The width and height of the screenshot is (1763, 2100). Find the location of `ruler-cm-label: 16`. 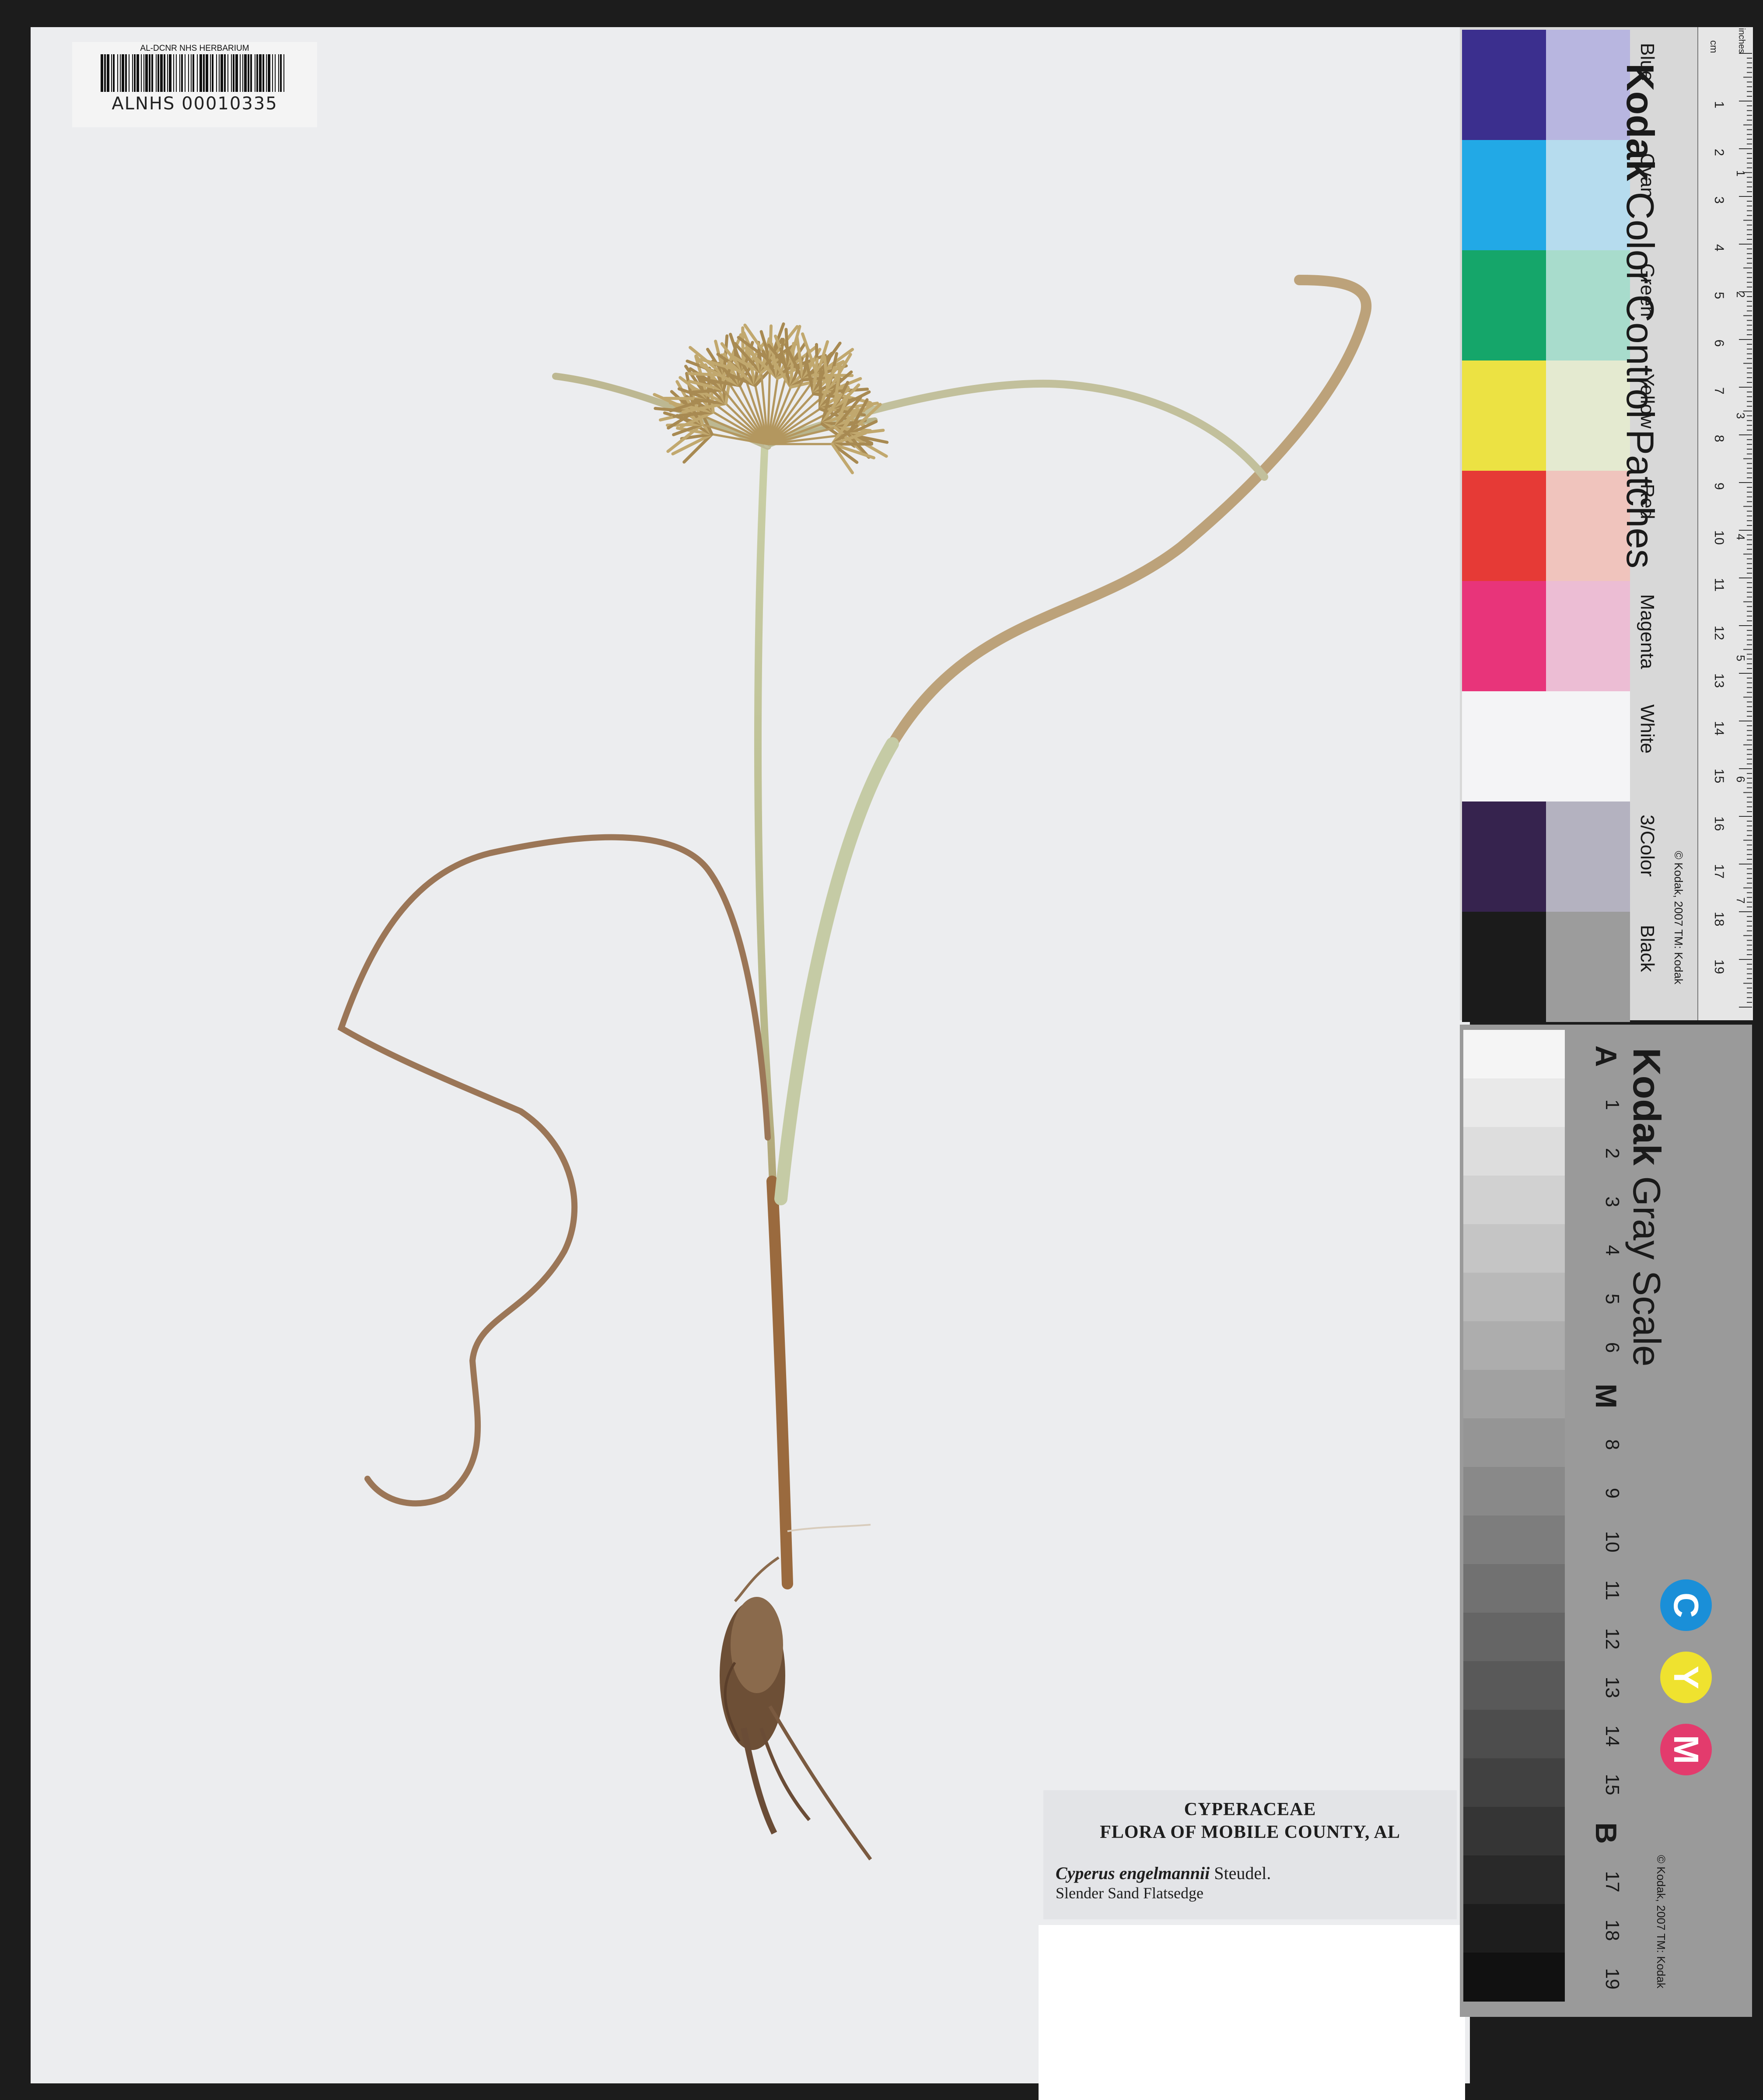

ruler-cm-label: 16 is located at coordinates (1719, 823).